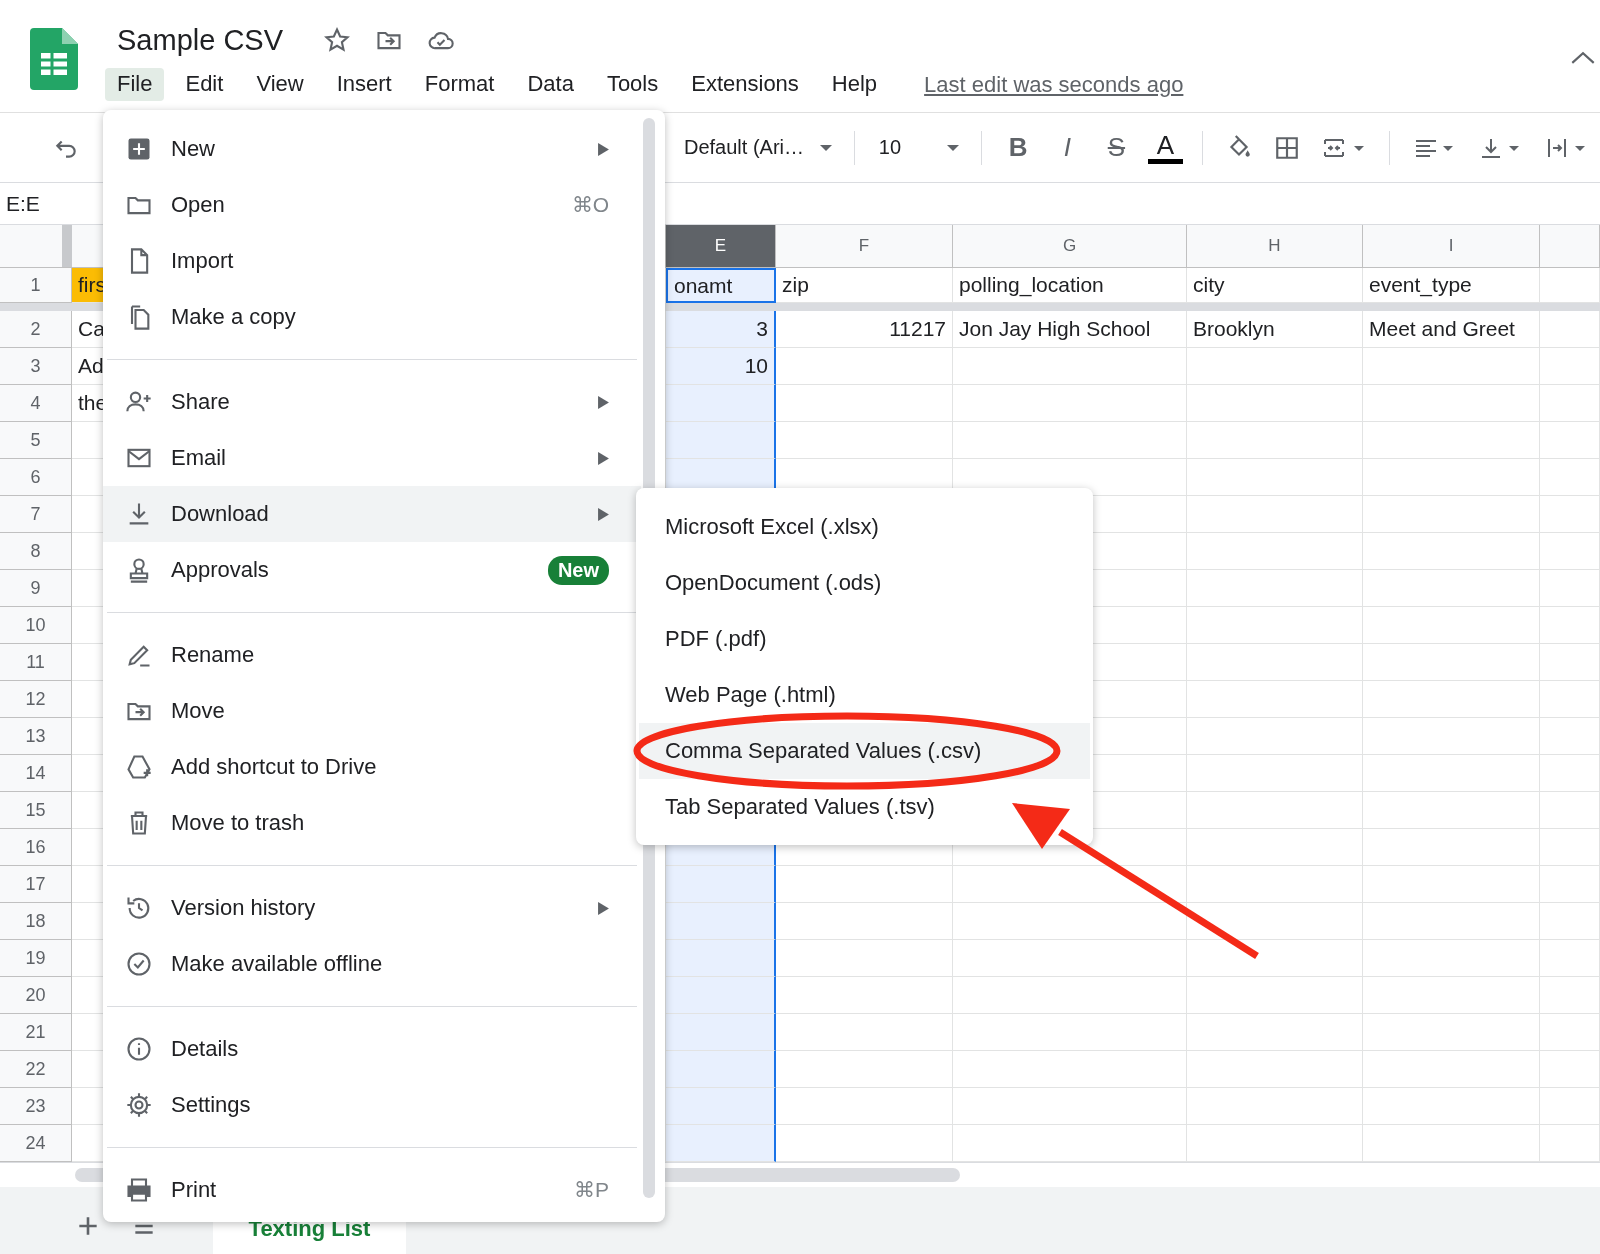 This screenshot has height=1254, width=1600. What do you see at coordinates (36, 366) in the screenshot?
I see `row-header: 3` at bounding box center [36, 366].